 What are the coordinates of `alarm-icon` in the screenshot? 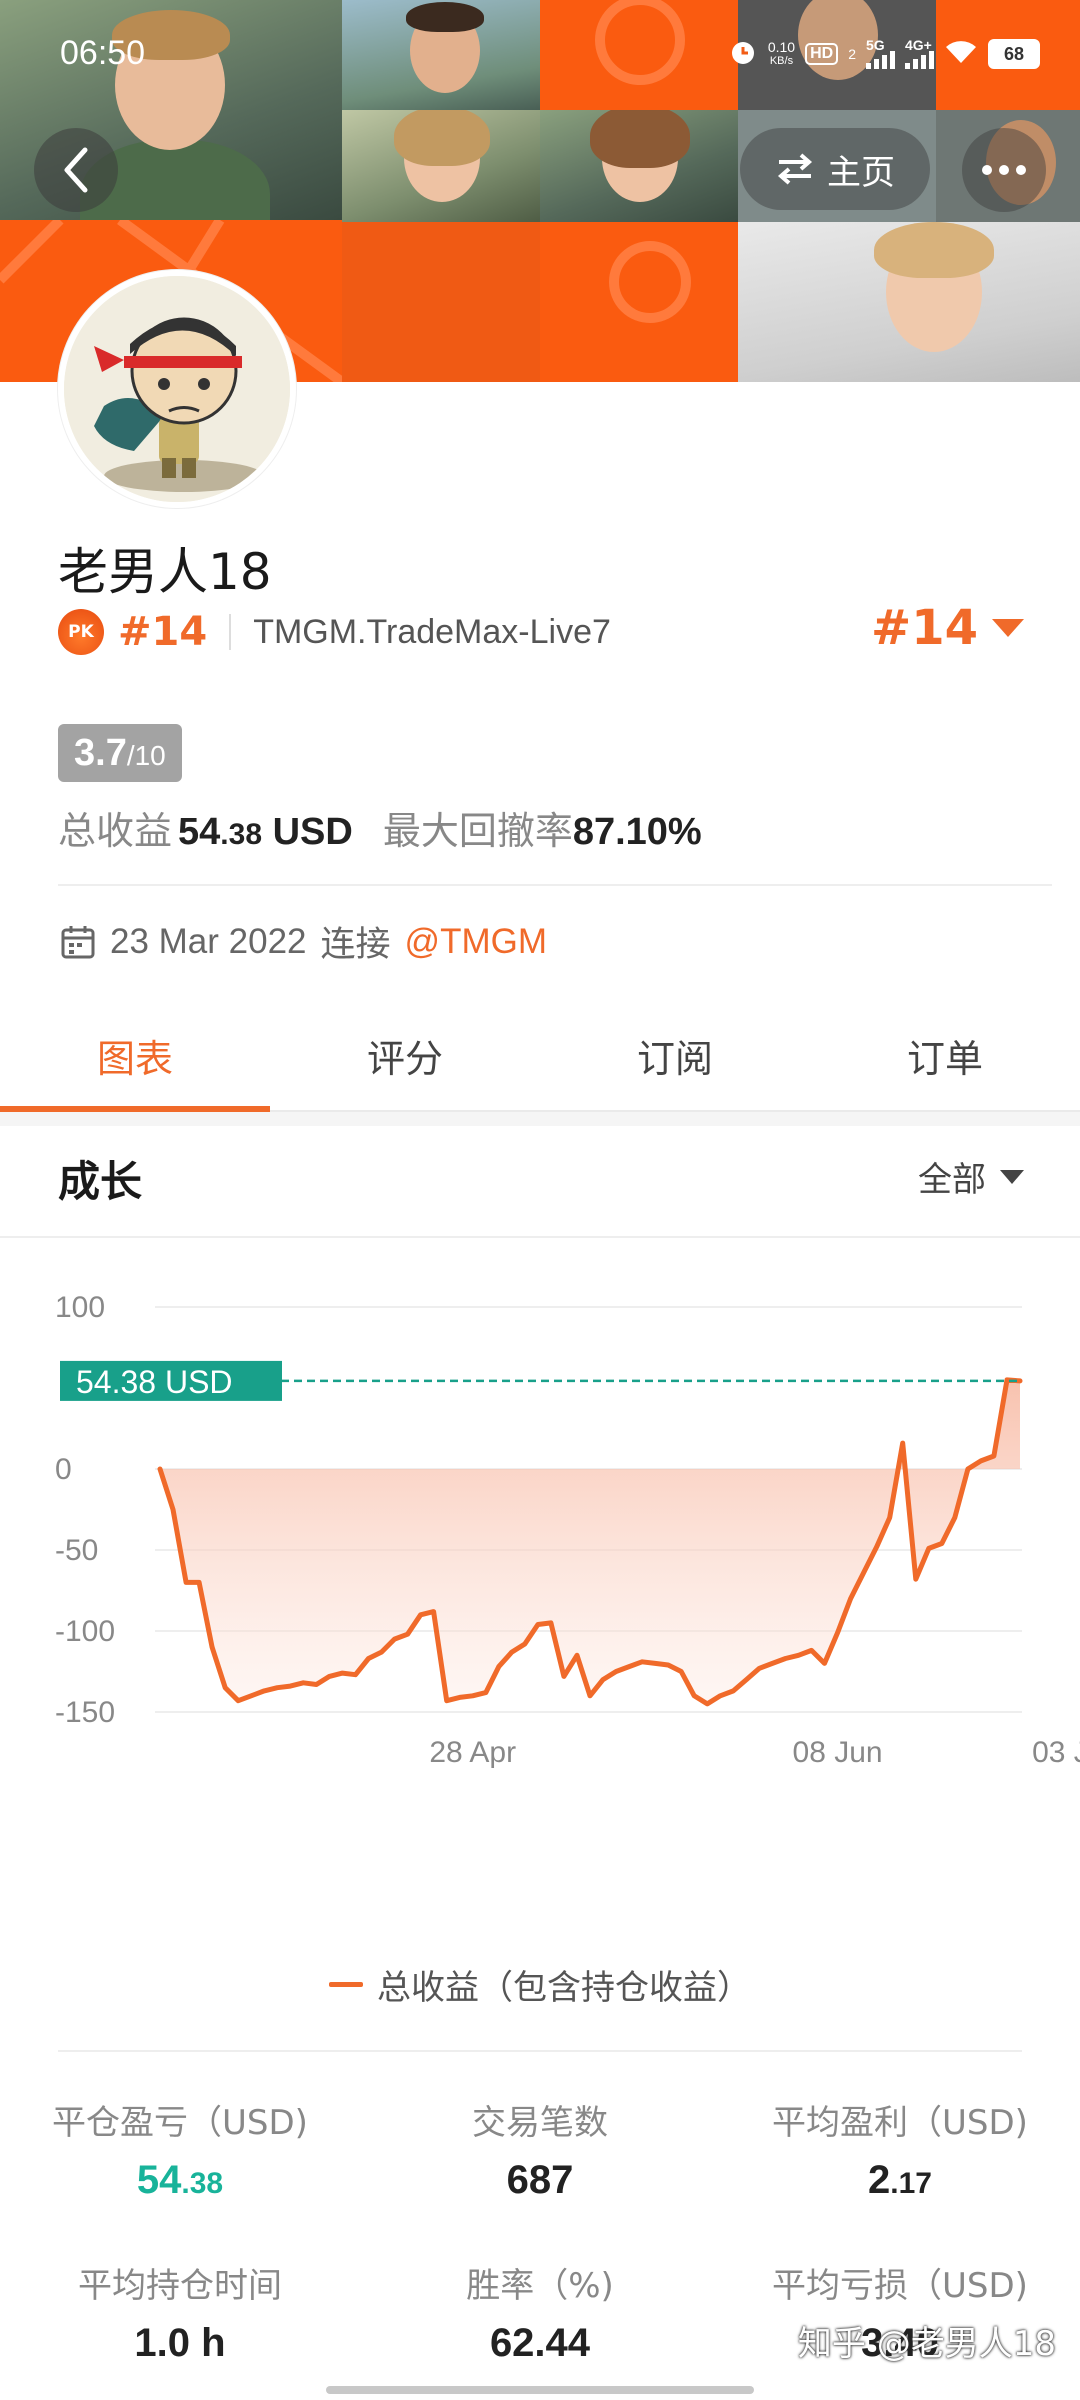 It's located at (743, 54).